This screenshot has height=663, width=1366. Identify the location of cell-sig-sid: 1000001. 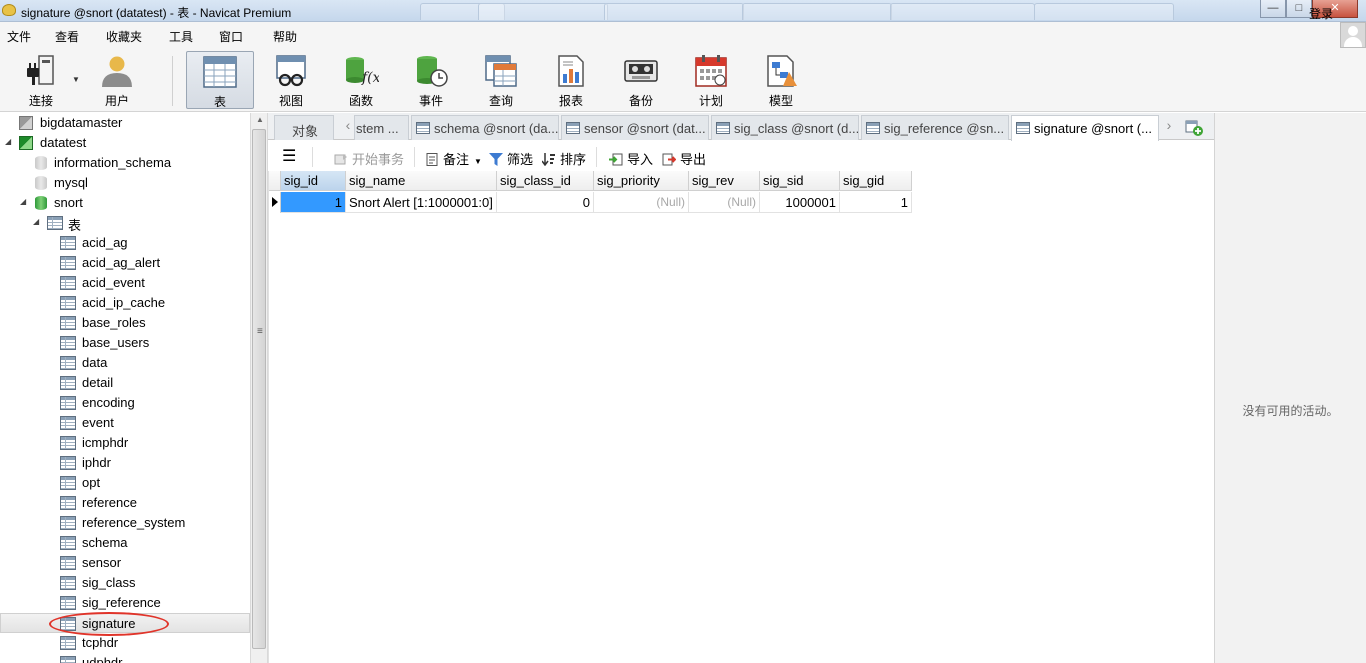
(800, 202).